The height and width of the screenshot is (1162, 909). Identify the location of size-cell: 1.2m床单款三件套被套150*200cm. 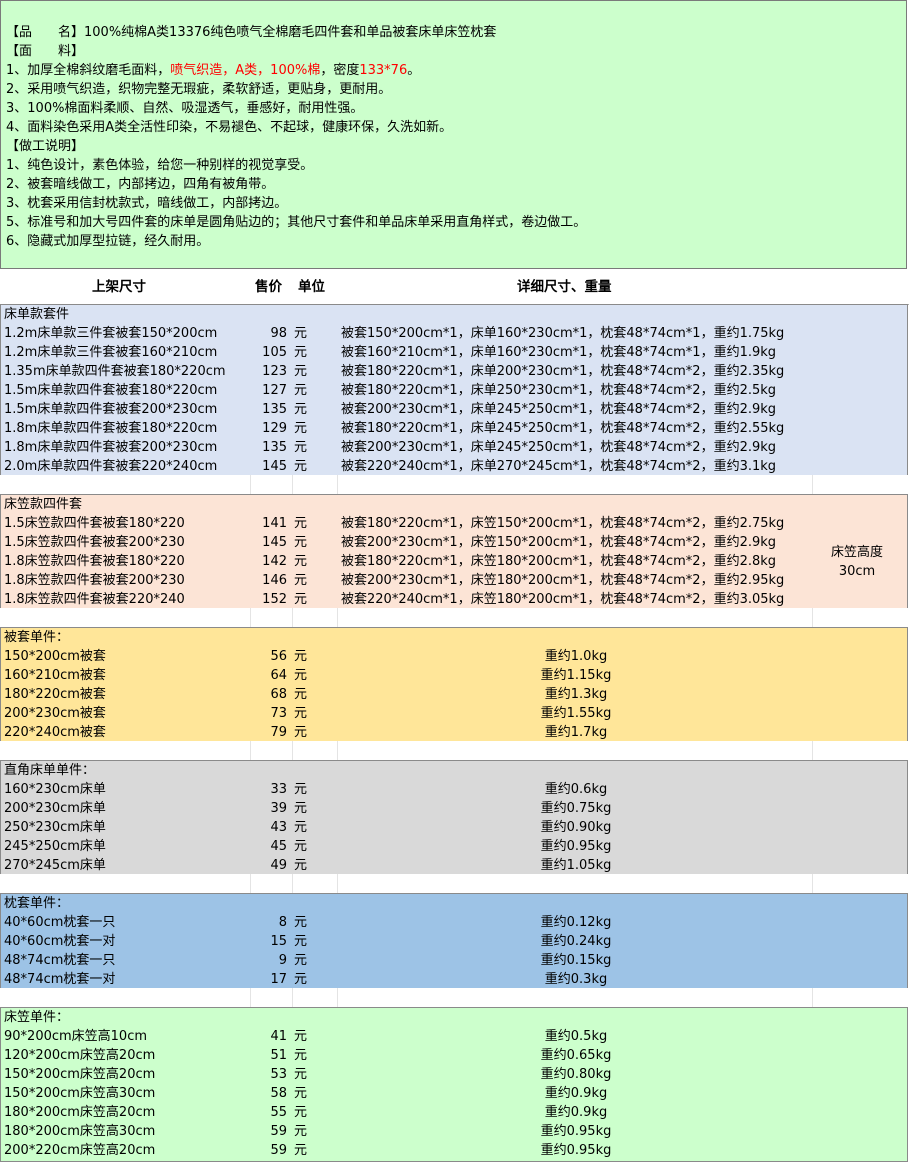
(111, 333).